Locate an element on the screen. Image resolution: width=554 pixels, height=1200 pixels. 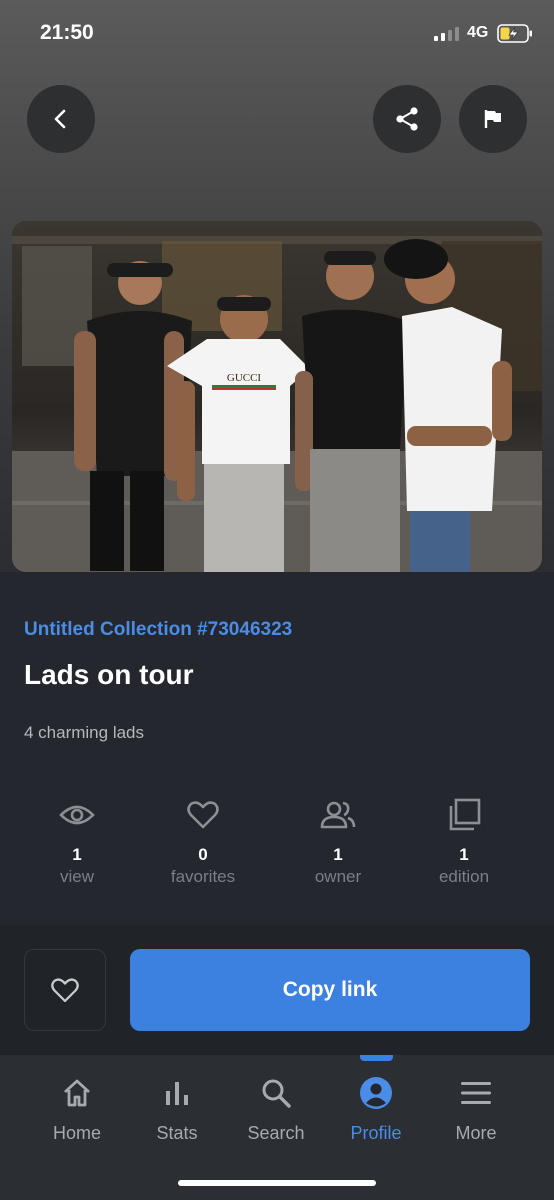
tab-label: Stats is located at coordinates (177, 1133).